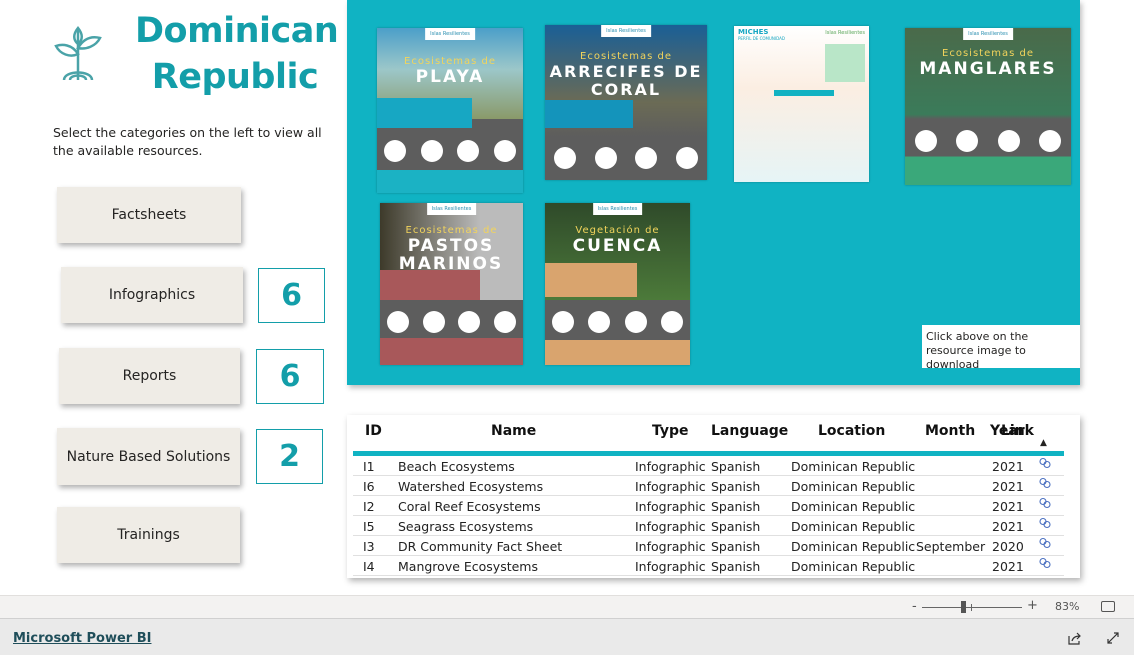 The height and width of the screenshot is (655, 1134). I want to click on thumb-title: MANGLARES, so click(988, 69).